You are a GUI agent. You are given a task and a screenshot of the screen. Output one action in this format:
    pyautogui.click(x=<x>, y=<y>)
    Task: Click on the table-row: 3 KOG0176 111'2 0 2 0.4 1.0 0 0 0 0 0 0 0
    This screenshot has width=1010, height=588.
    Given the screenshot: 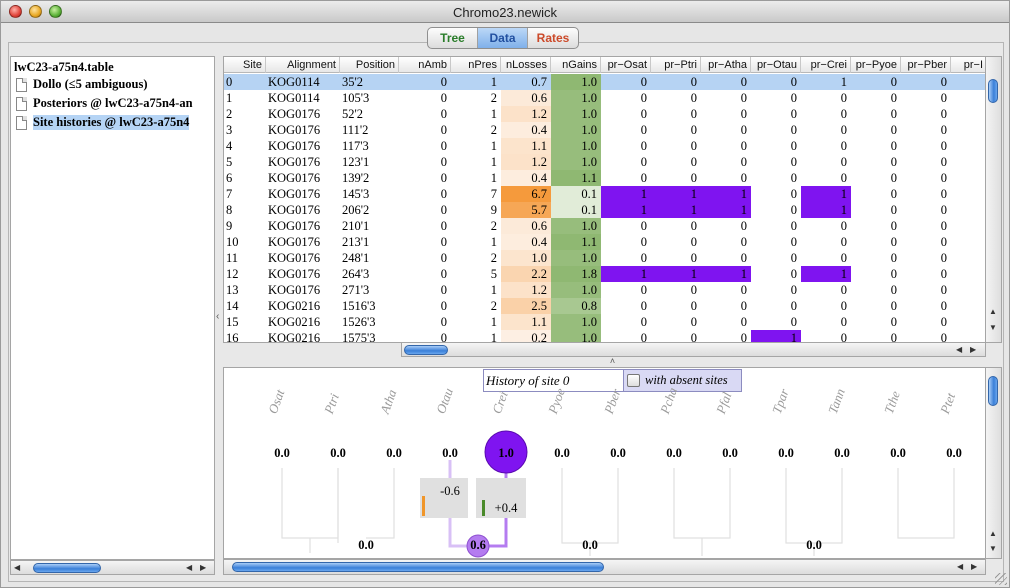 What is the action you would take?
    pyautogui.click(x=604, y=130)
    